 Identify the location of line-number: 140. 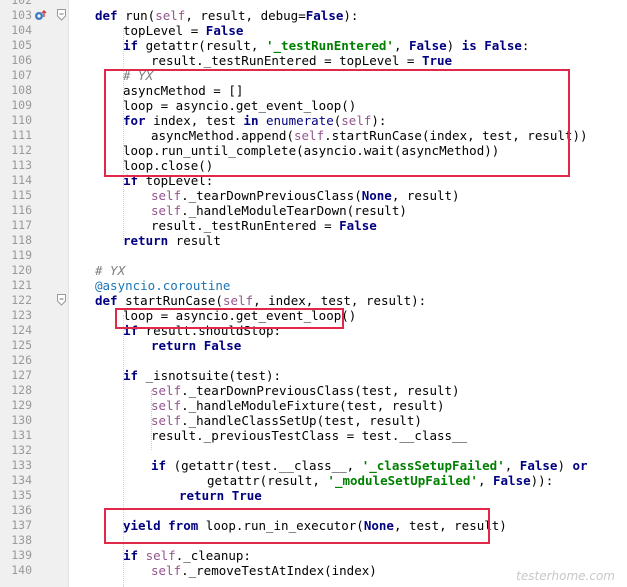
(21, 570).